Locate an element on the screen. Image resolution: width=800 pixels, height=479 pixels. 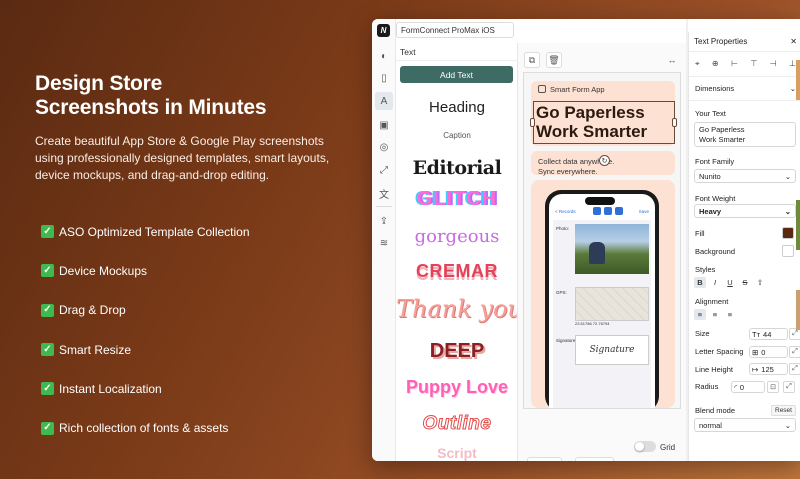
bold-icon: B is located at coordinates (700, 282).